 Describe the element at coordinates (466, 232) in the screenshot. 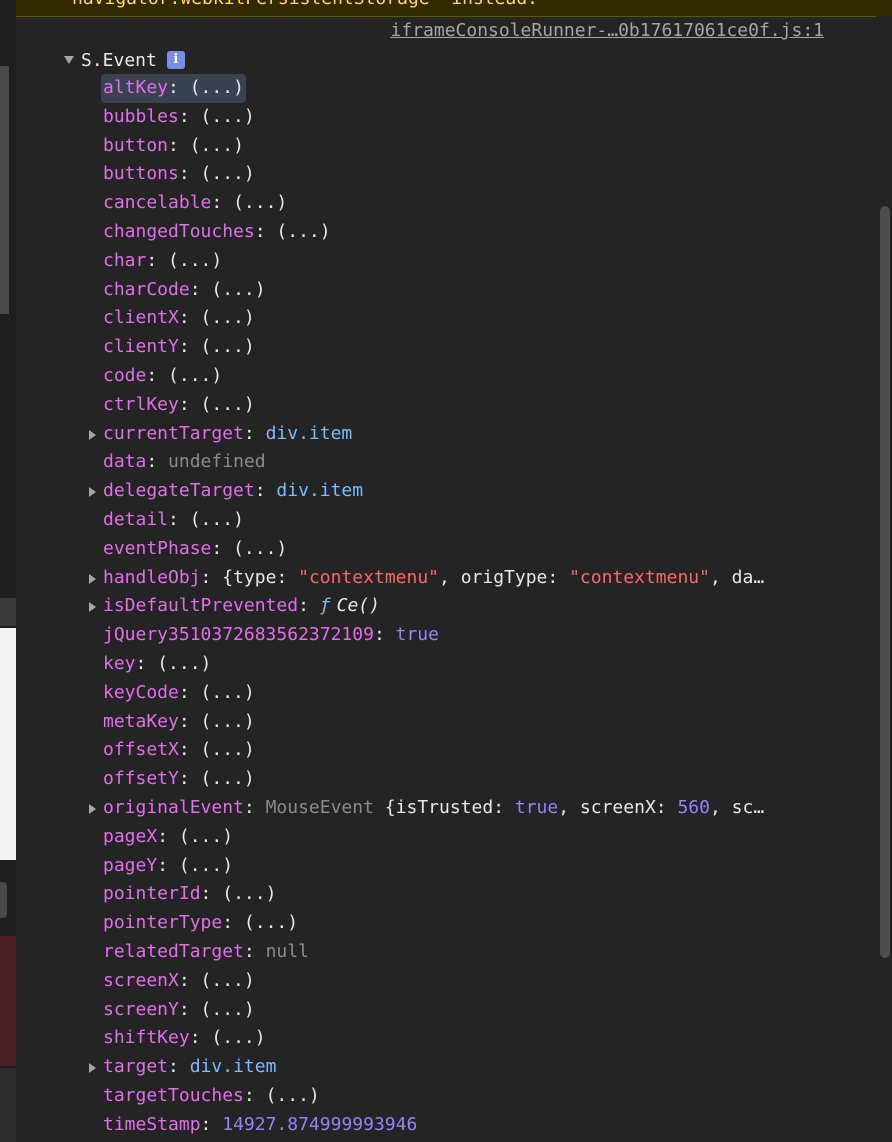

I see `property-row-changedTouches: changedTouches: (...)` at that location.